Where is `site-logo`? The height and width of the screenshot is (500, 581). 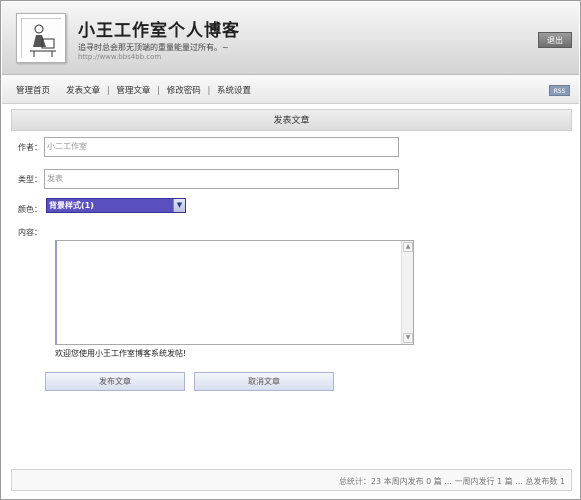
site-logo is located at coordinates (41, 38).